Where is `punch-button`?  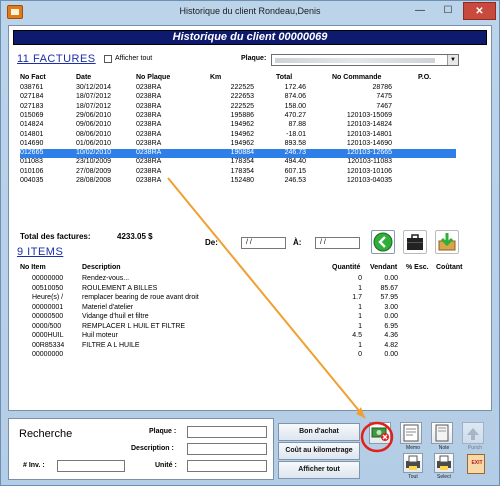
punch-button is located at coordinates (473, 433).